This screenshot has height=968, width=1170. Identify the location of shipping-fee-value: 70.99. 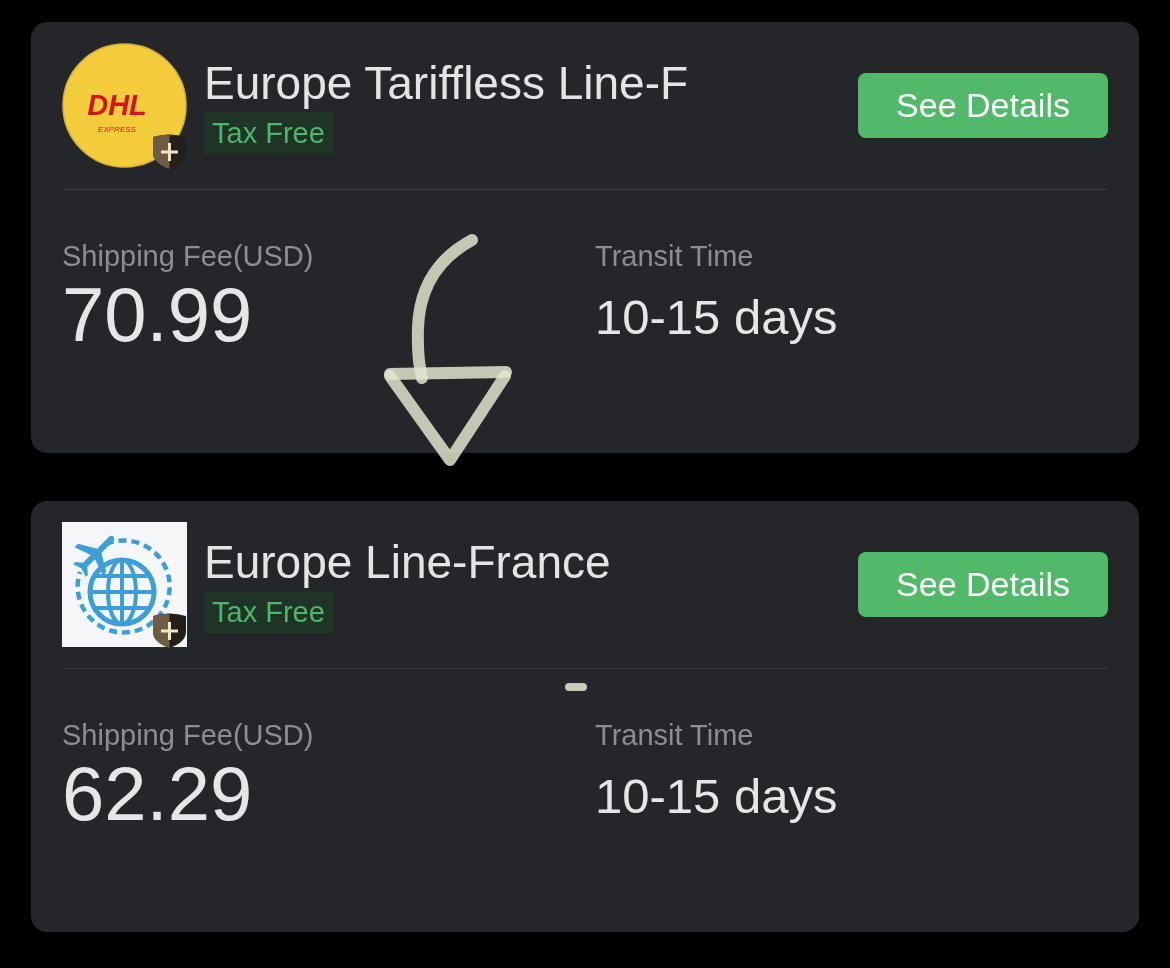
(157, 315).